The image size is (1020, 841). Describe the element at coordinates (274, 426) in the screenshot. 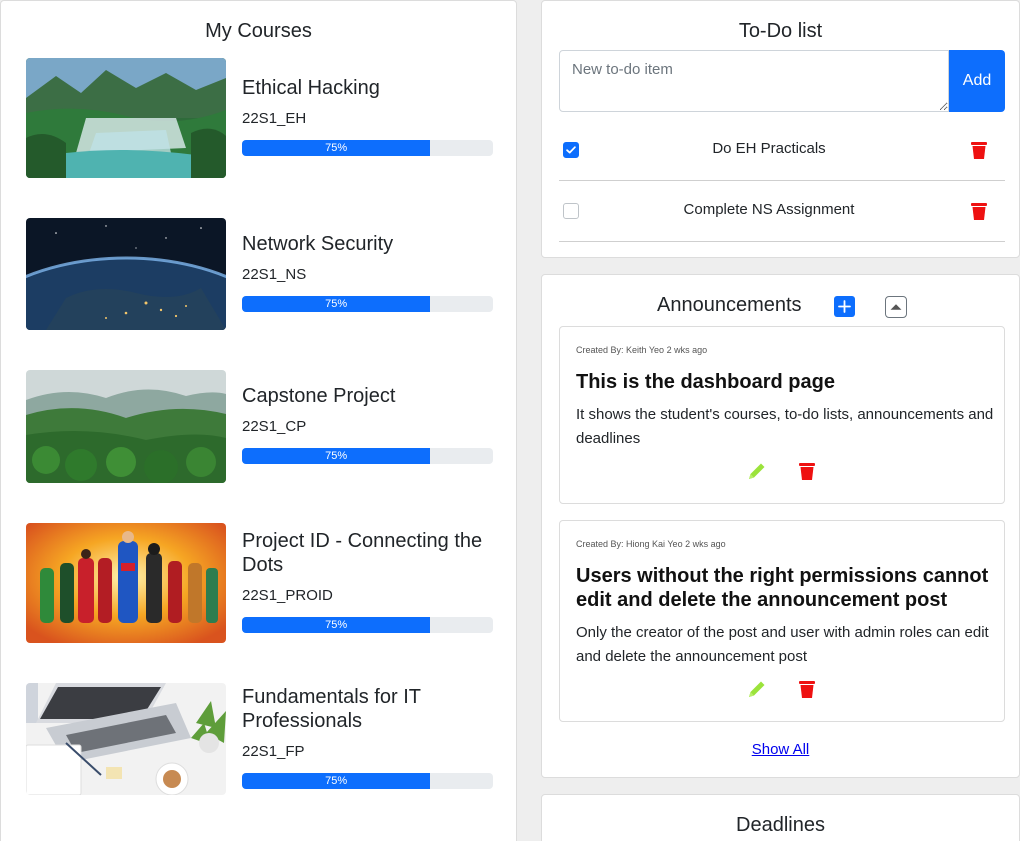

I see `course-code: 22S1_CP` at that location.